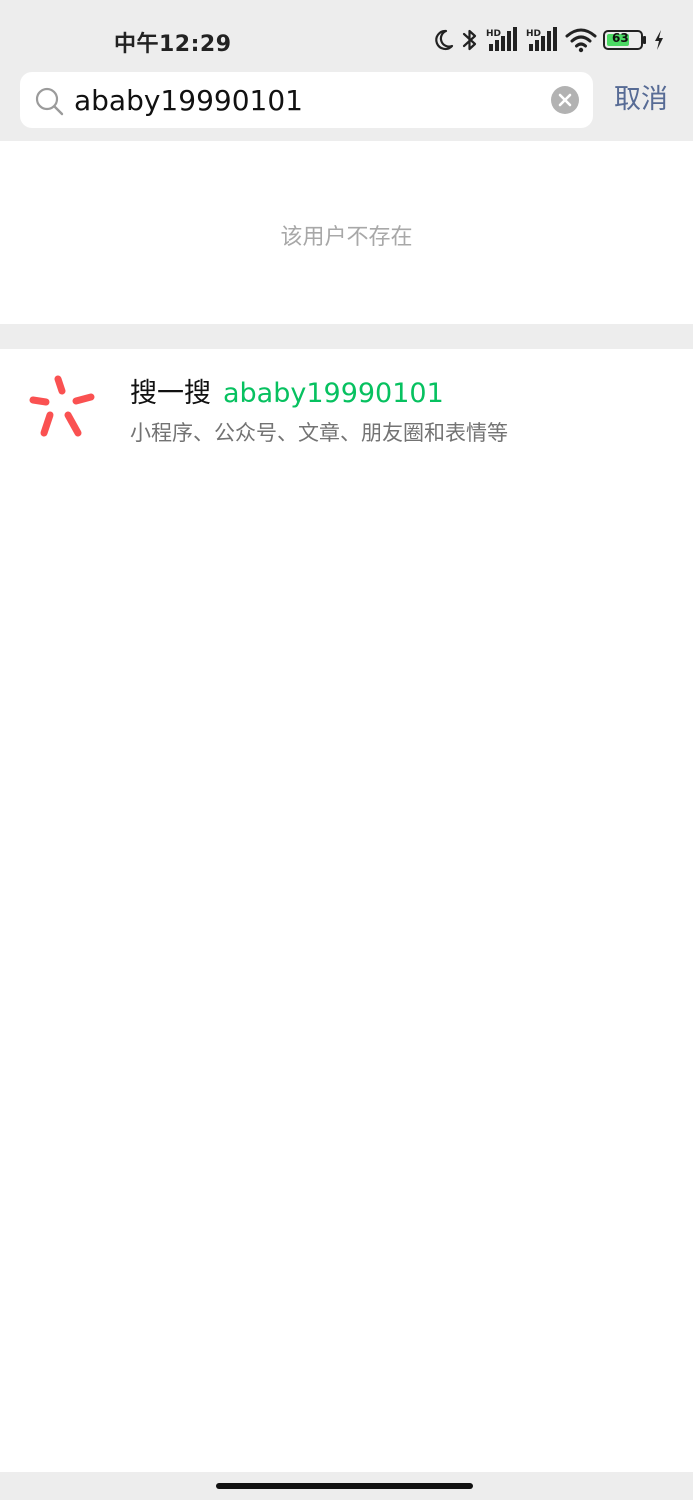 This screenshot has width=693, height=1500. I want to click on status-bar: 中午12:29 HD HD 63, so click(346, 36).